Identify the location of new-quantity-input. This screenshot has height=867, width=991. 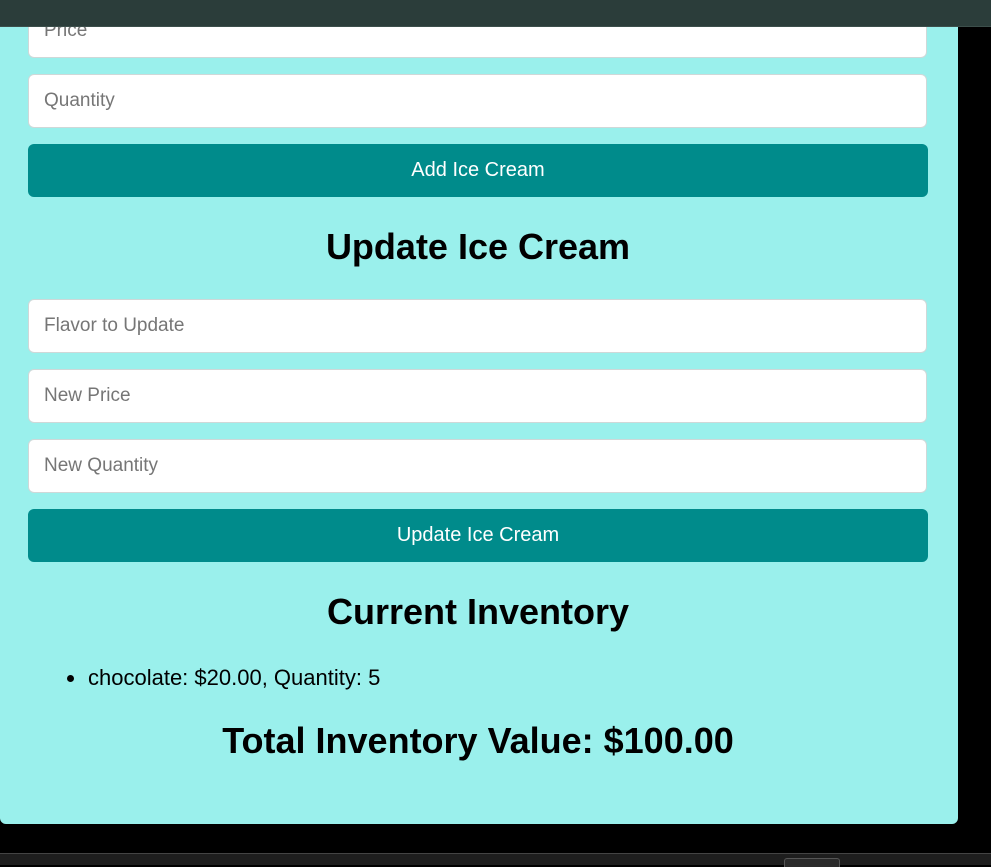
(477, 466).